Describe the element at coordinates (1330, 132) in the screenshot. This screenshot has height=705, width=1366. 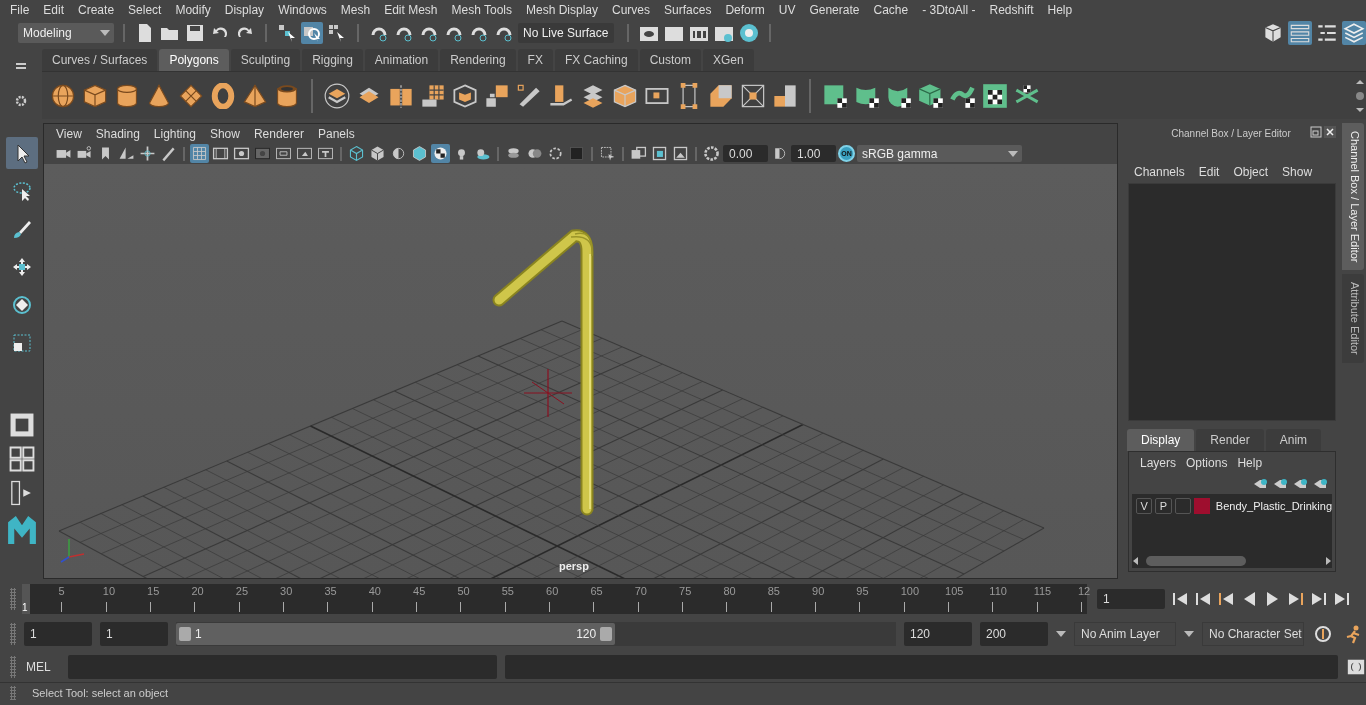
I see `close-icon` at that location.